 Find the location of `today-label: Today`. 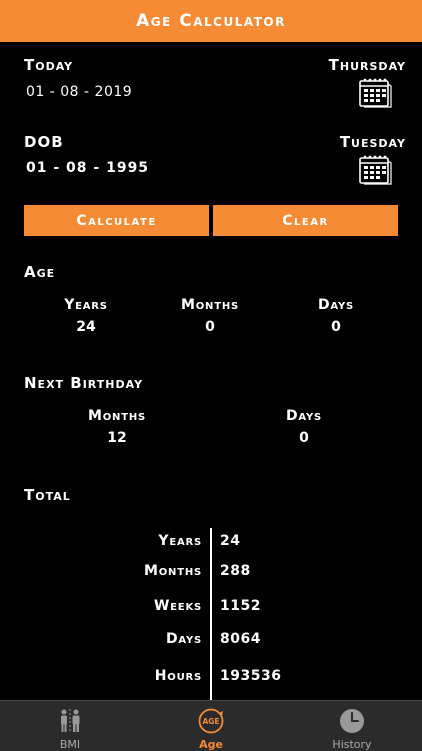

today-label: Today is located at coordinates (49, 65).